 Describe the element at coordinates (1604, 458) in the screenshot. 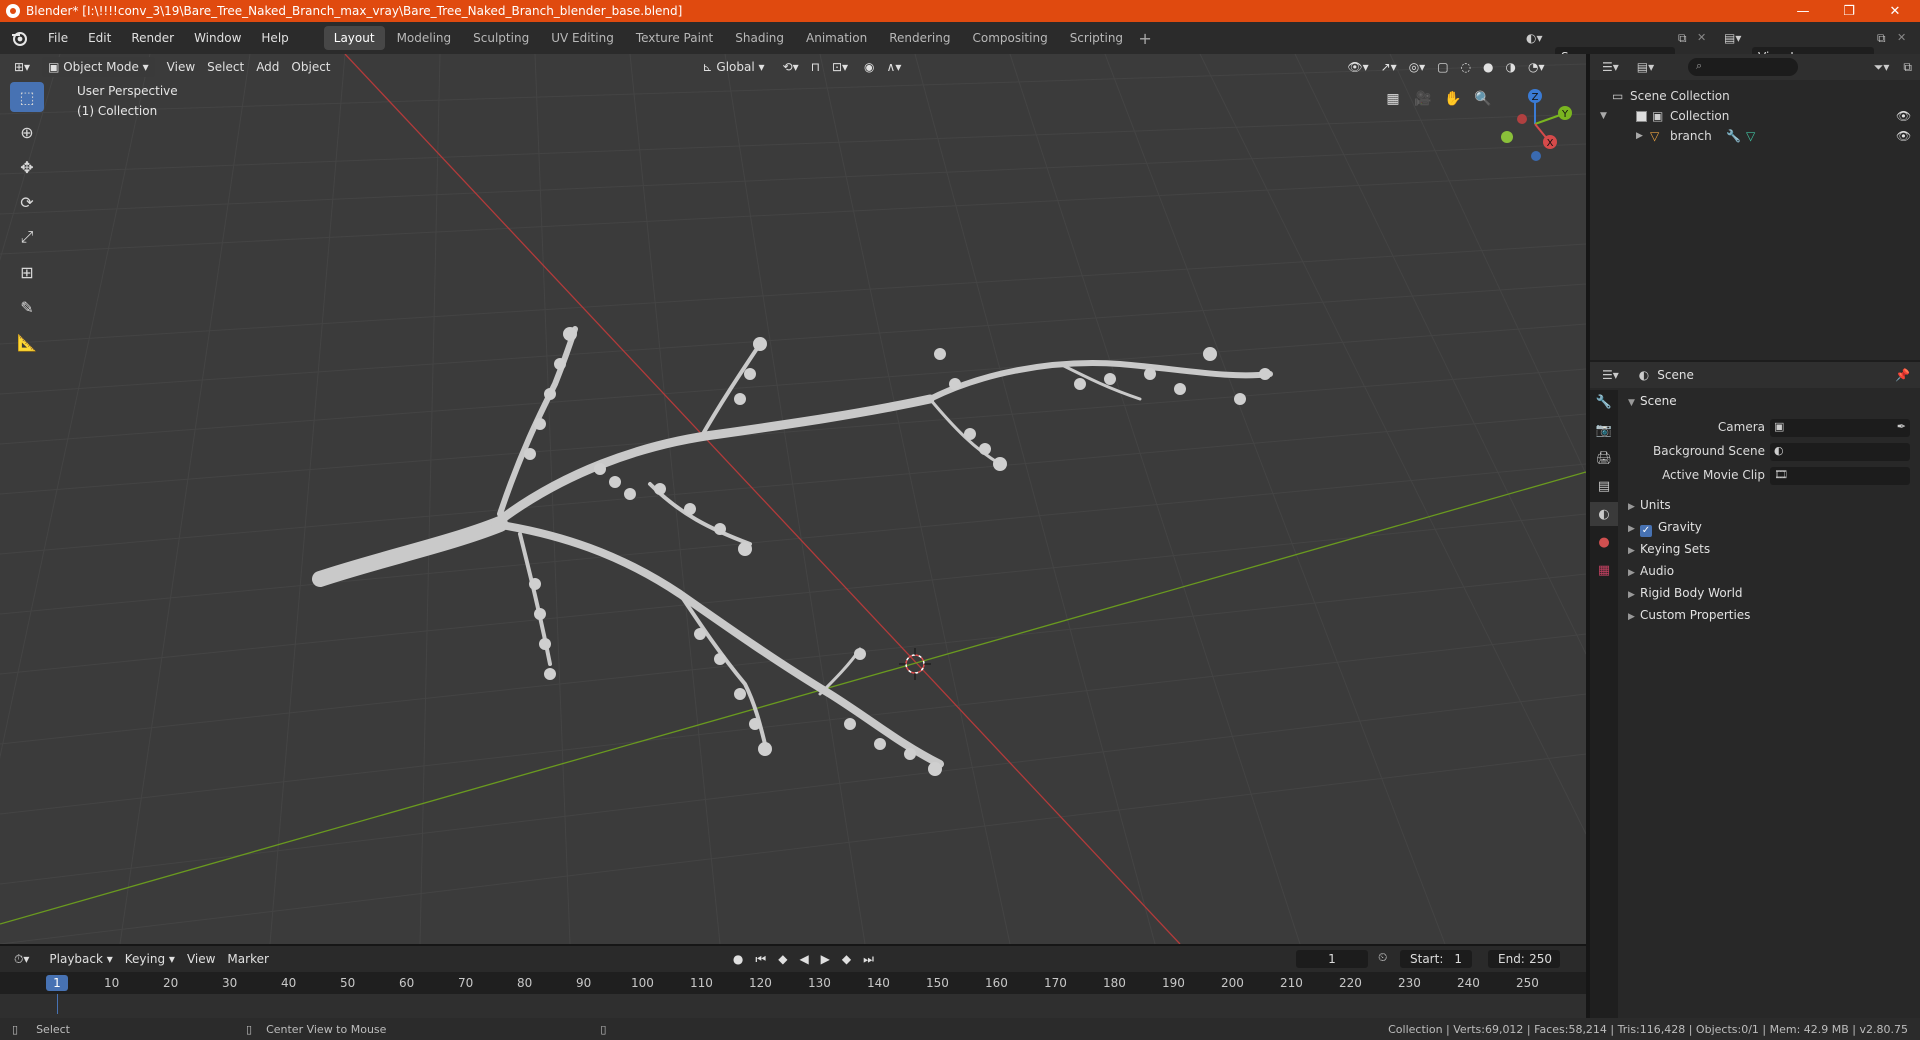

I see `output-properties-tab: 🖨` at that location.